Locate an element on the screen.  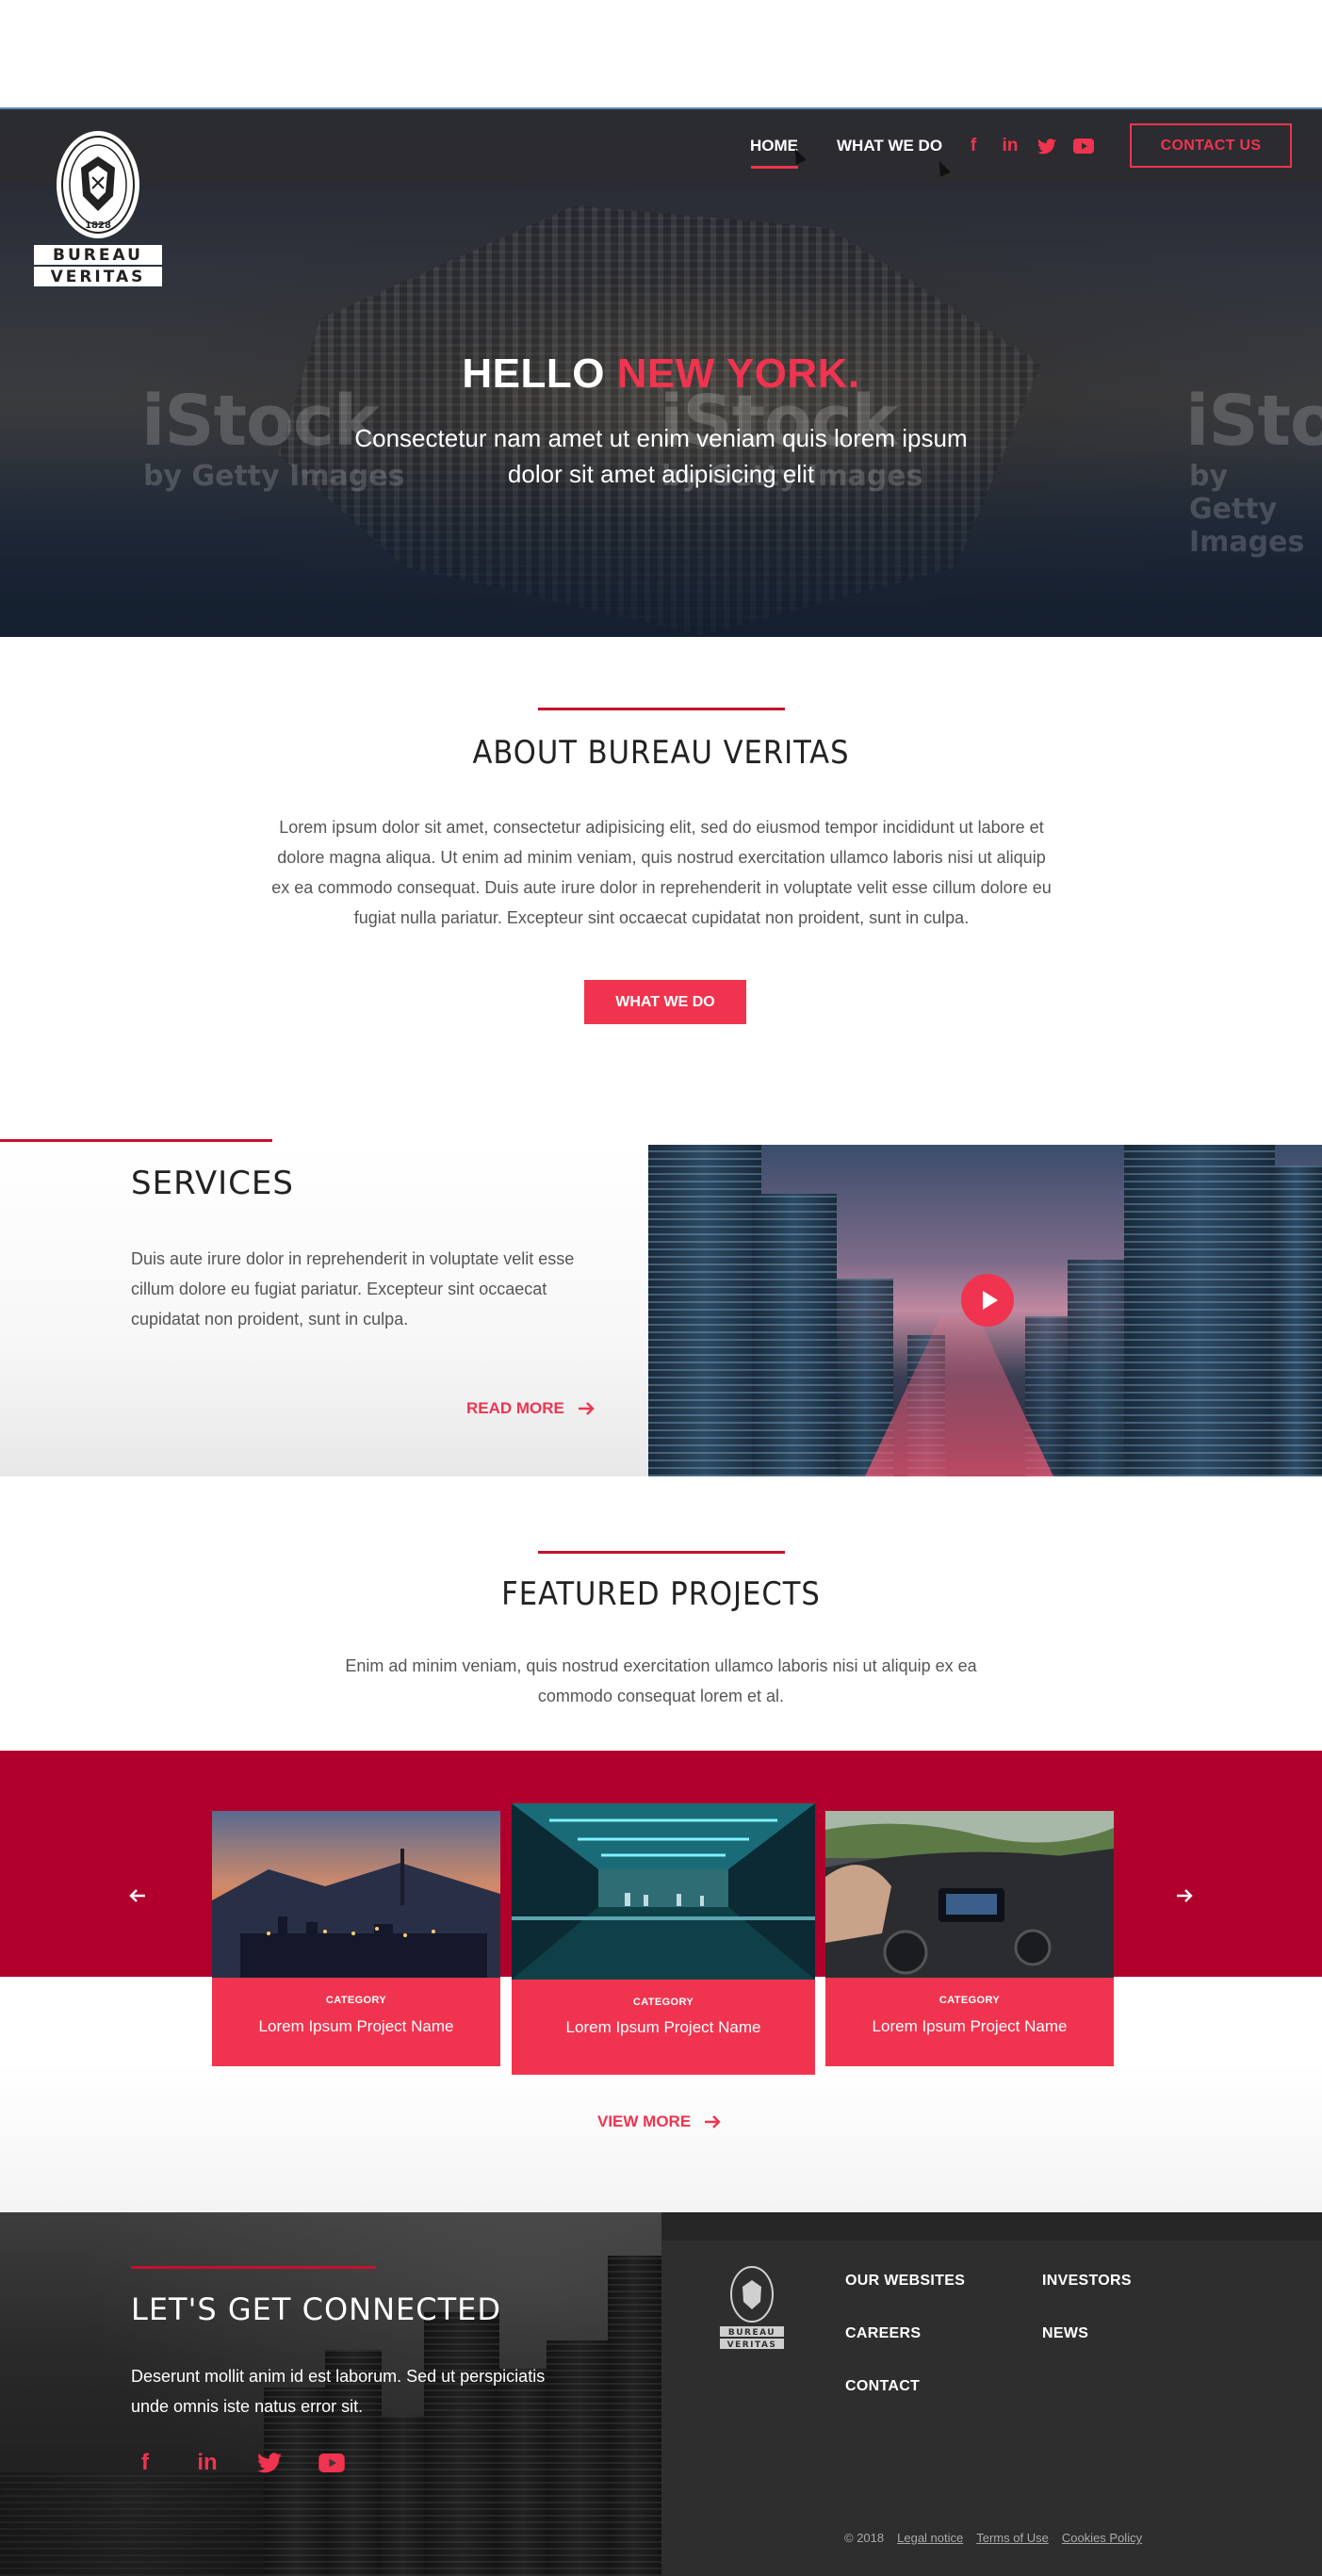
view-more-link: VIEW MORE is located at coordinates (659, 2121).